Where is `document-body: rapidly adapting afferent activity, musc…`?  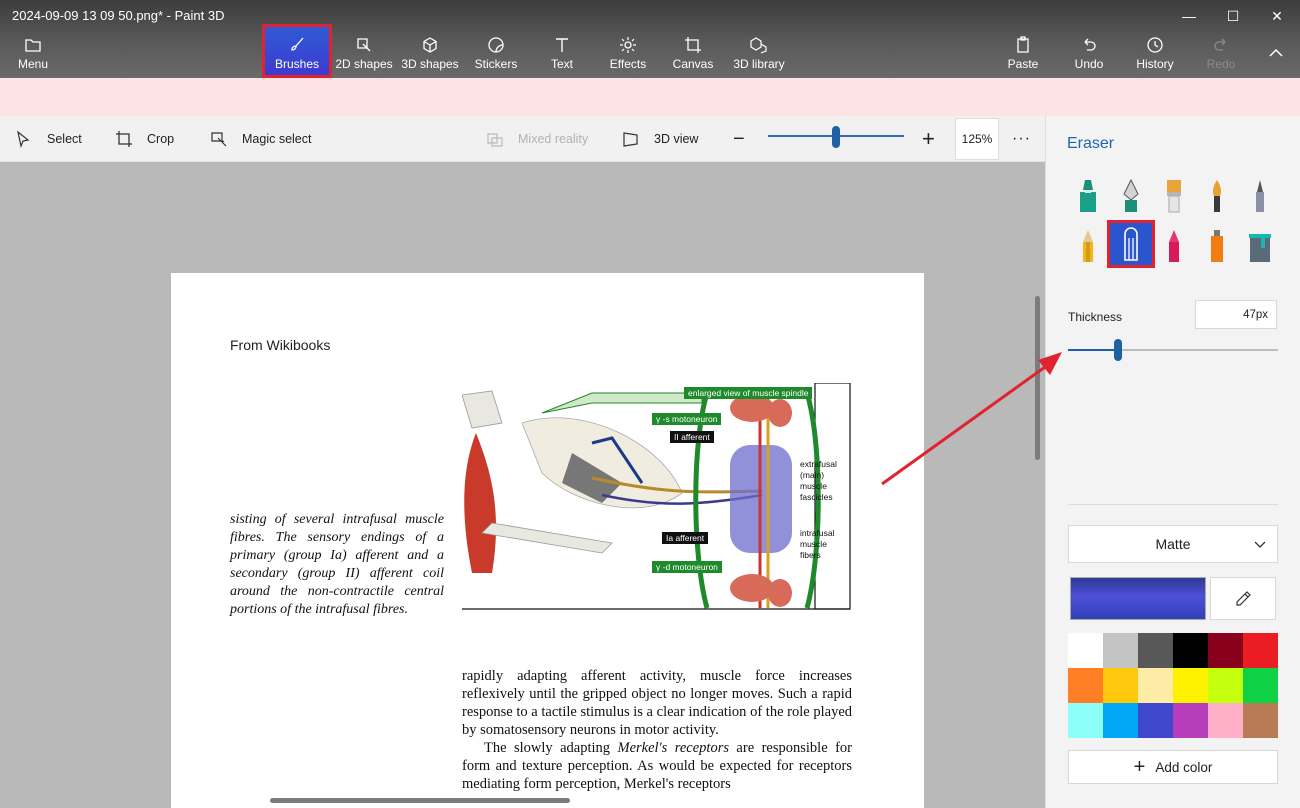 document-body: rapidly adapting afferent activity, musc… is located at coordinates (657, 730).